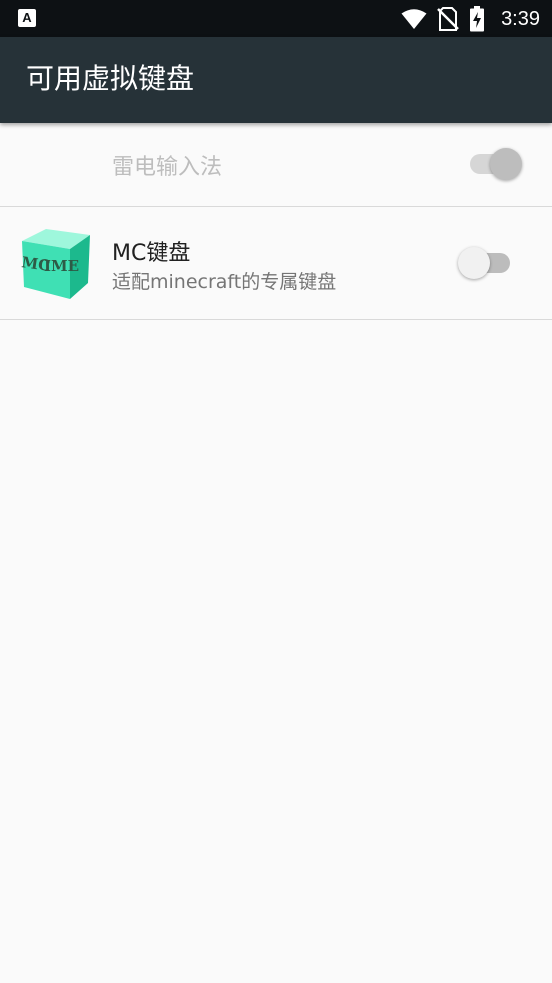 The height and width of the screenshot is (983, 552). What do you see at coordinates (61, 266) in the screenshot?
I see `svg-text: IME` at bounding box center [61, 266].